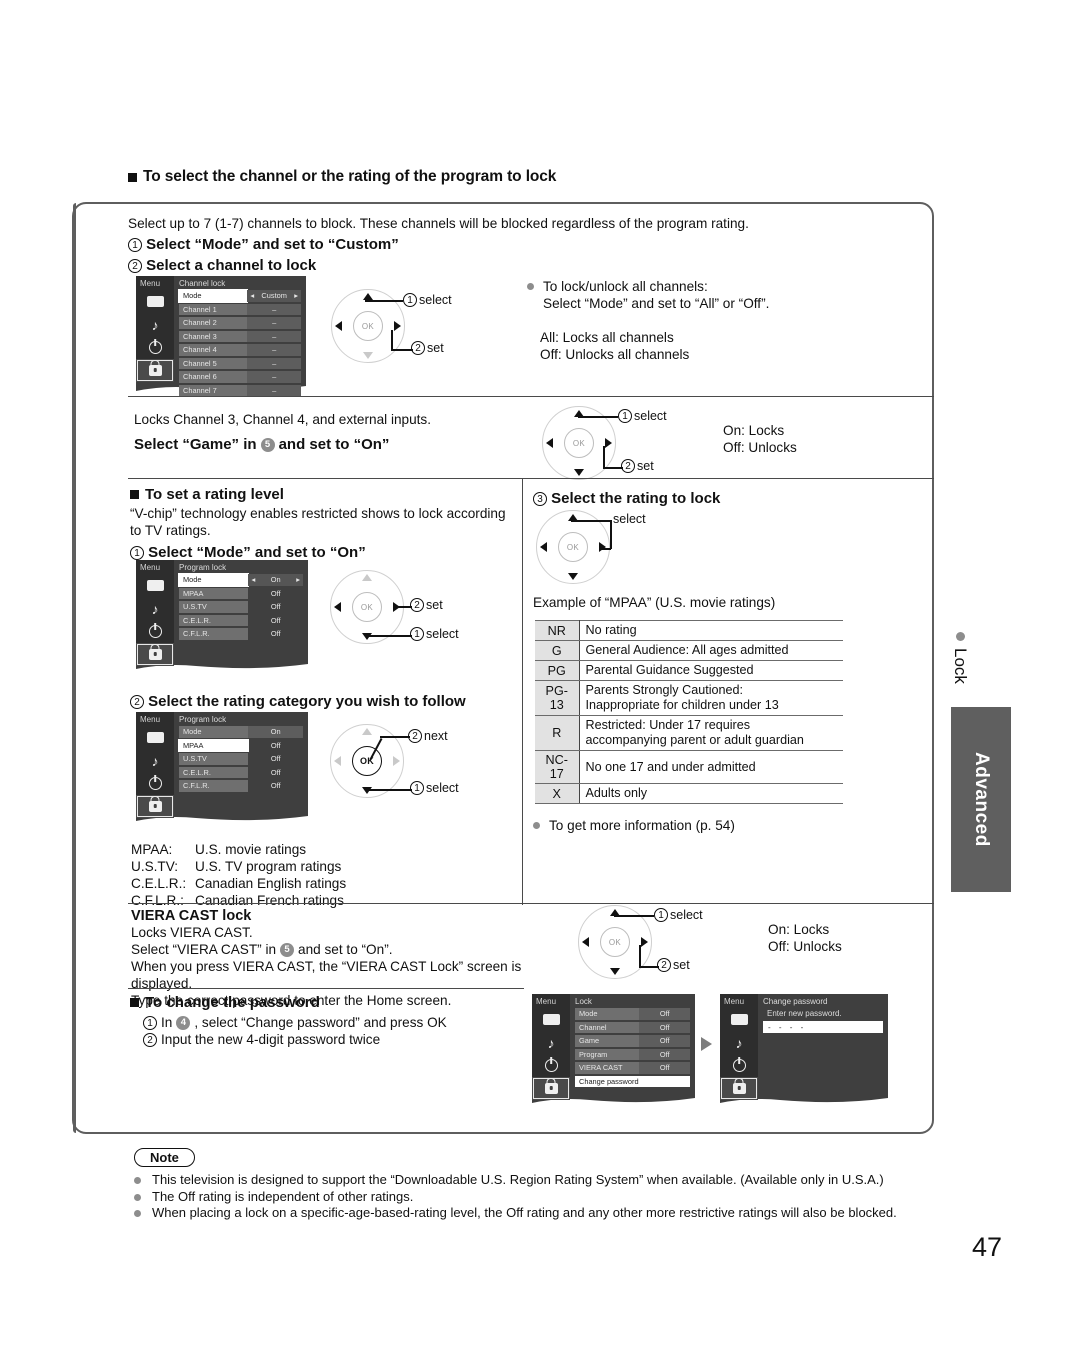  Describe the element at coordinates (132, 177) in the screenshot. I see `square-bullet-icon` at that location.